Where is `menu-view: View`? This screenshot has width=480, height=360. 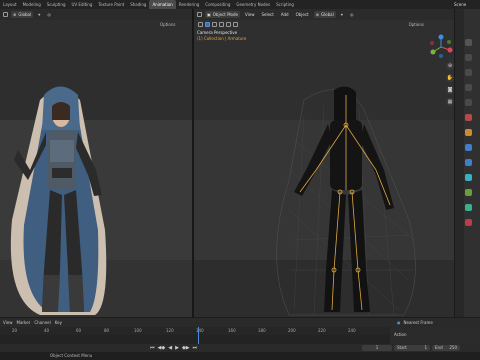
menu-view: View is located at coordinates (250, 14).